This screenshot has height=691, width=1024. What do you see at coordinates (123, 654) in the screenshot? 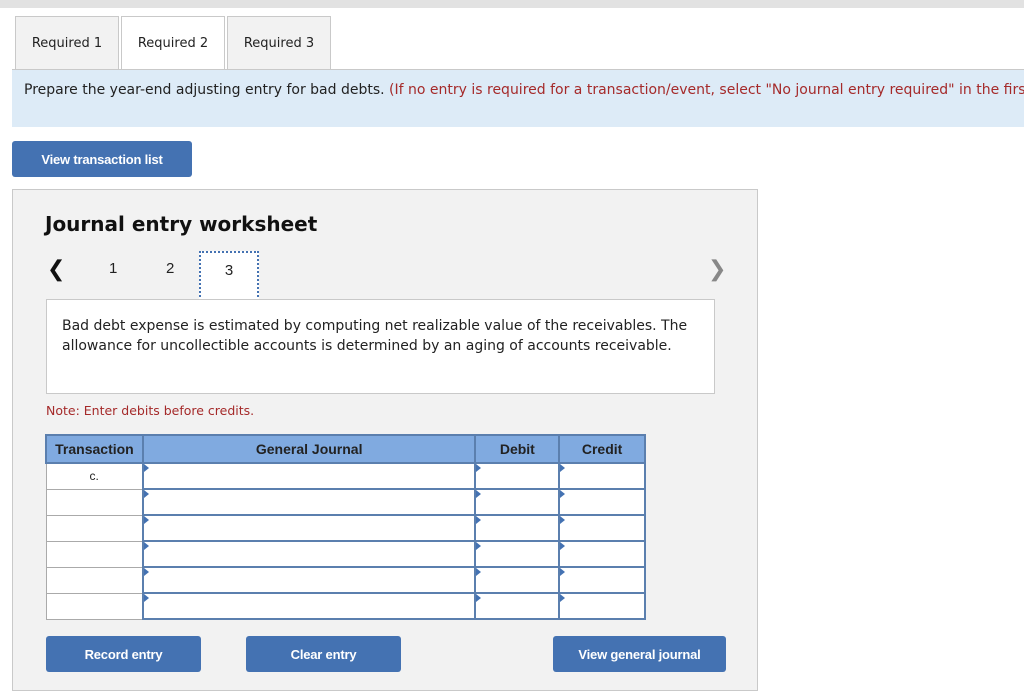
I see `record-entry-button: Record entry` at bounding box center [123, 654].